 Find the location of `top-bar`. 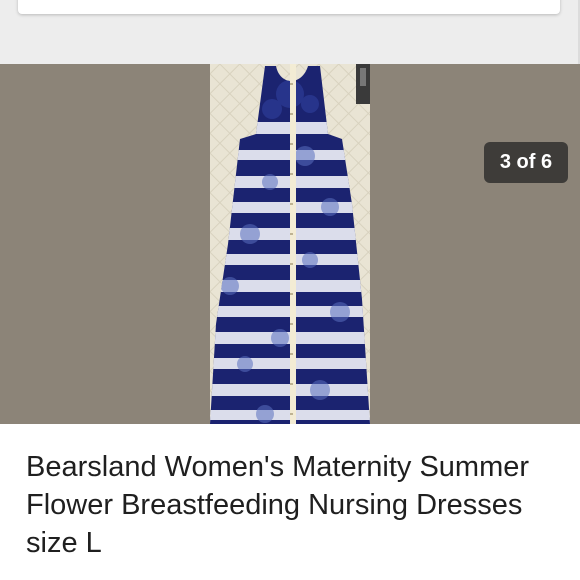

top-bar is located at coordinates (290, 32).